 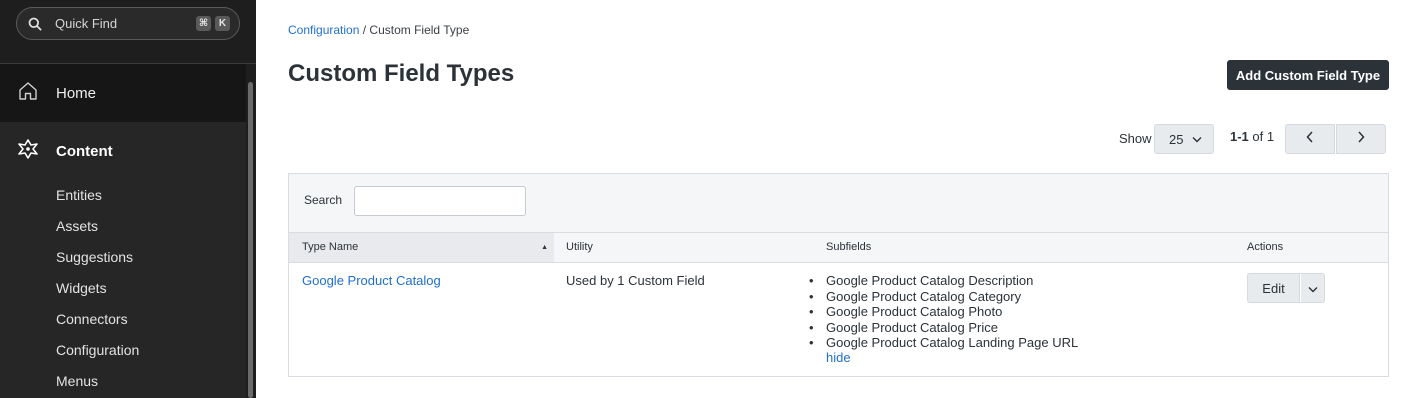 I want to click on type-name-link: Google Product Catalog, so click(x=371, y=280).